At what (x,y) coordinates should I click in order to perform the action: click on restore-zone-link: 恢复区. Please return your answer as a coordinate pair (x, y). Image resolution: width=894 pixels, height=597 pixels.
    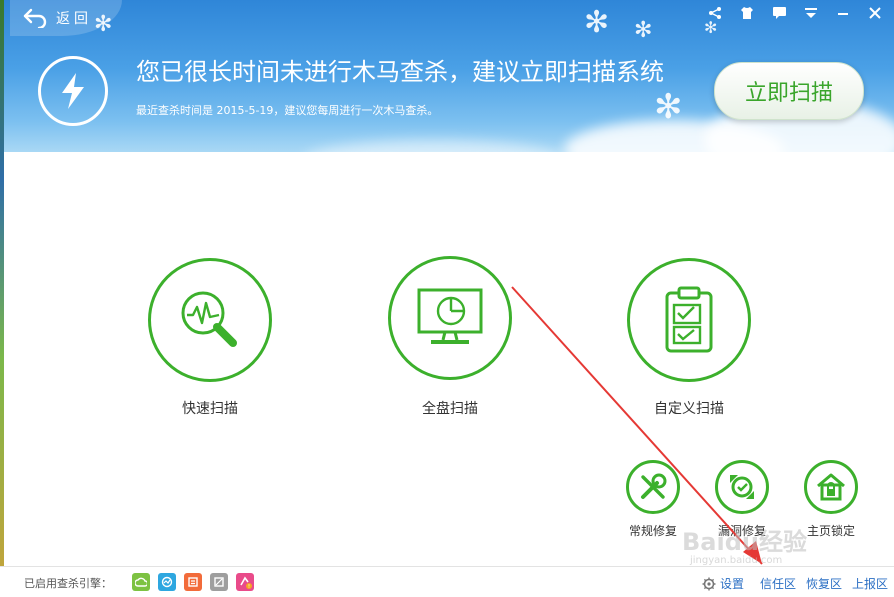
    Looking at the image, I should click on (824, 583).